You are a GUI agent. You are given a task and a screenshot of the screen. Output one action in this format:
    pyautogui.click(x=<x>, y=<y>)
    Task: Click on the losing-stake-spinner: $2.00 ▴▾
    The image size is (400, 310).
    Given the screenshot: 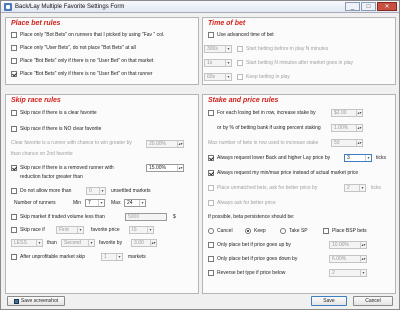 What is the action you would take?
    pyautogui.click(x=347, y=113)
    